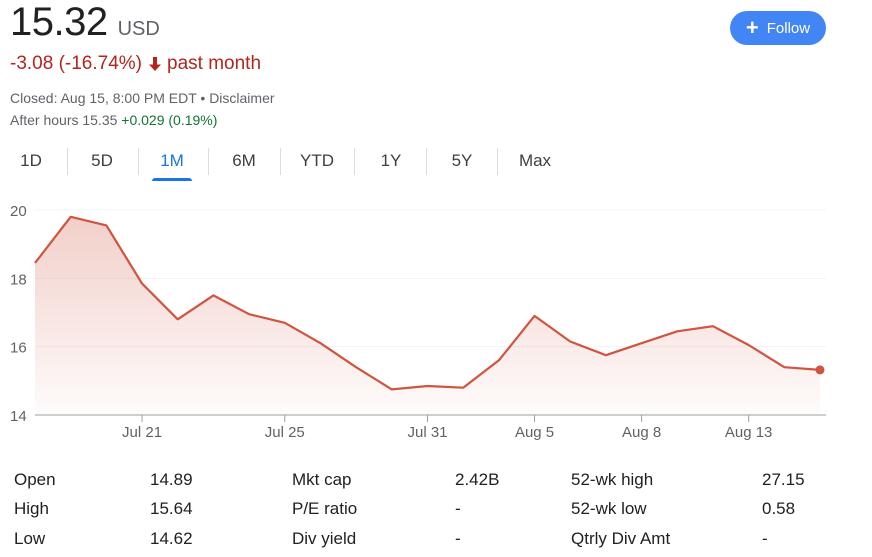 The width and height of the screenshot is (872, 557). I want to click on tab-5d: 5D, so click(102, 163).